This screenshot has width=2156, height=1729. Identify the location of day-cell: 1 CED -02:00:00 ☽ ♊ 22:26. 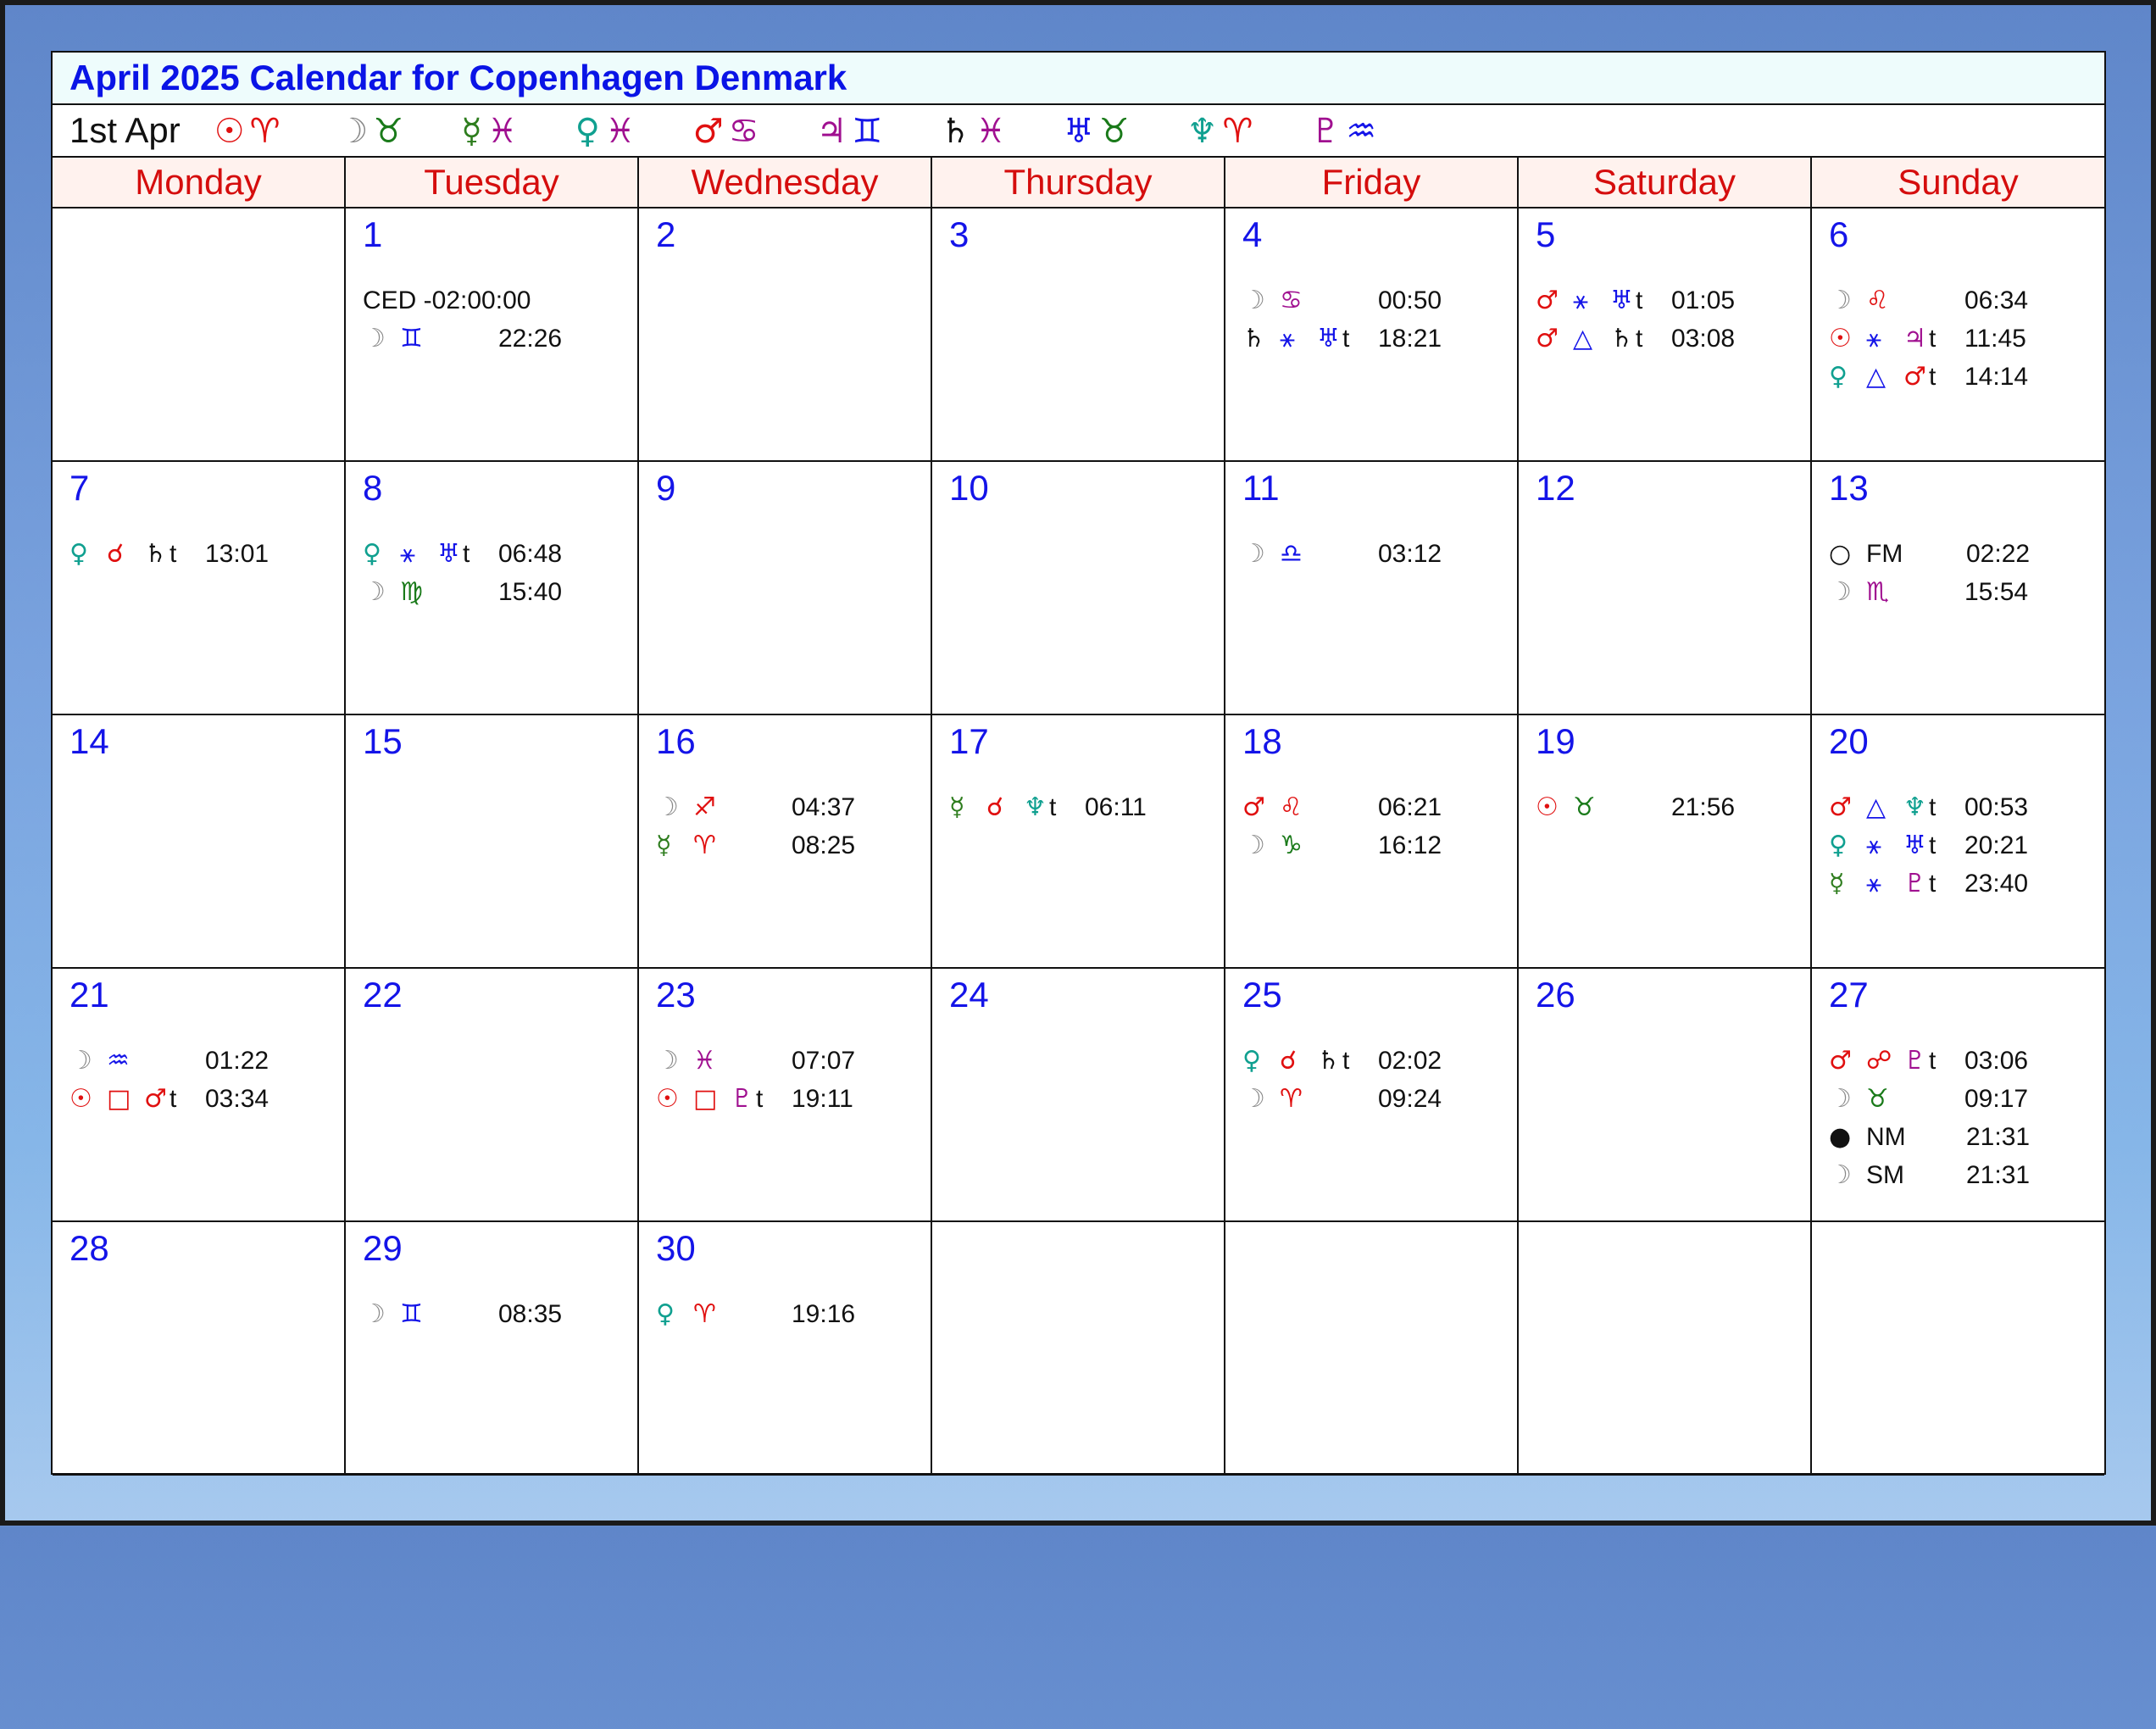
(492, 335).